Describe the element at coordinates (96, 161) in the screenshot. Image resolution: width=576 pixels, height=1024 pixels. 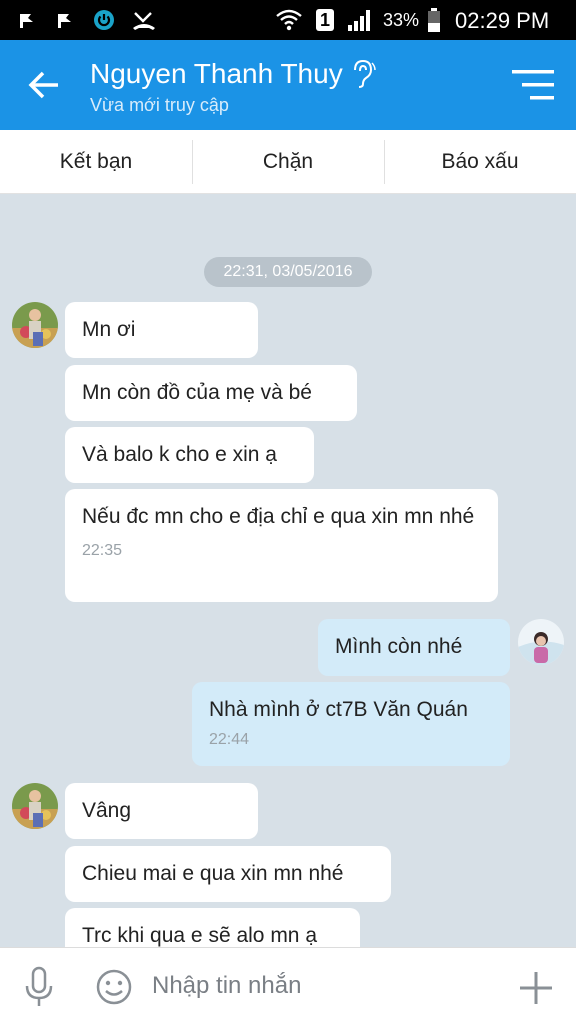
I see `add-friend-button: Kết bạn` at that location.